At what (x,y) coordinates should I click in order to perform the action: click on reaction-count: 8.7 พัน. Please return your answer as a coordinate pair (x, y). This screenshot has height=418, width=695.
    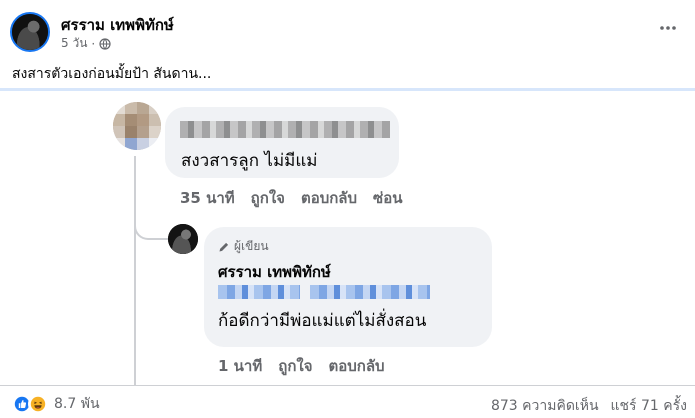
    Looking at the image, I should click on (77, 404).